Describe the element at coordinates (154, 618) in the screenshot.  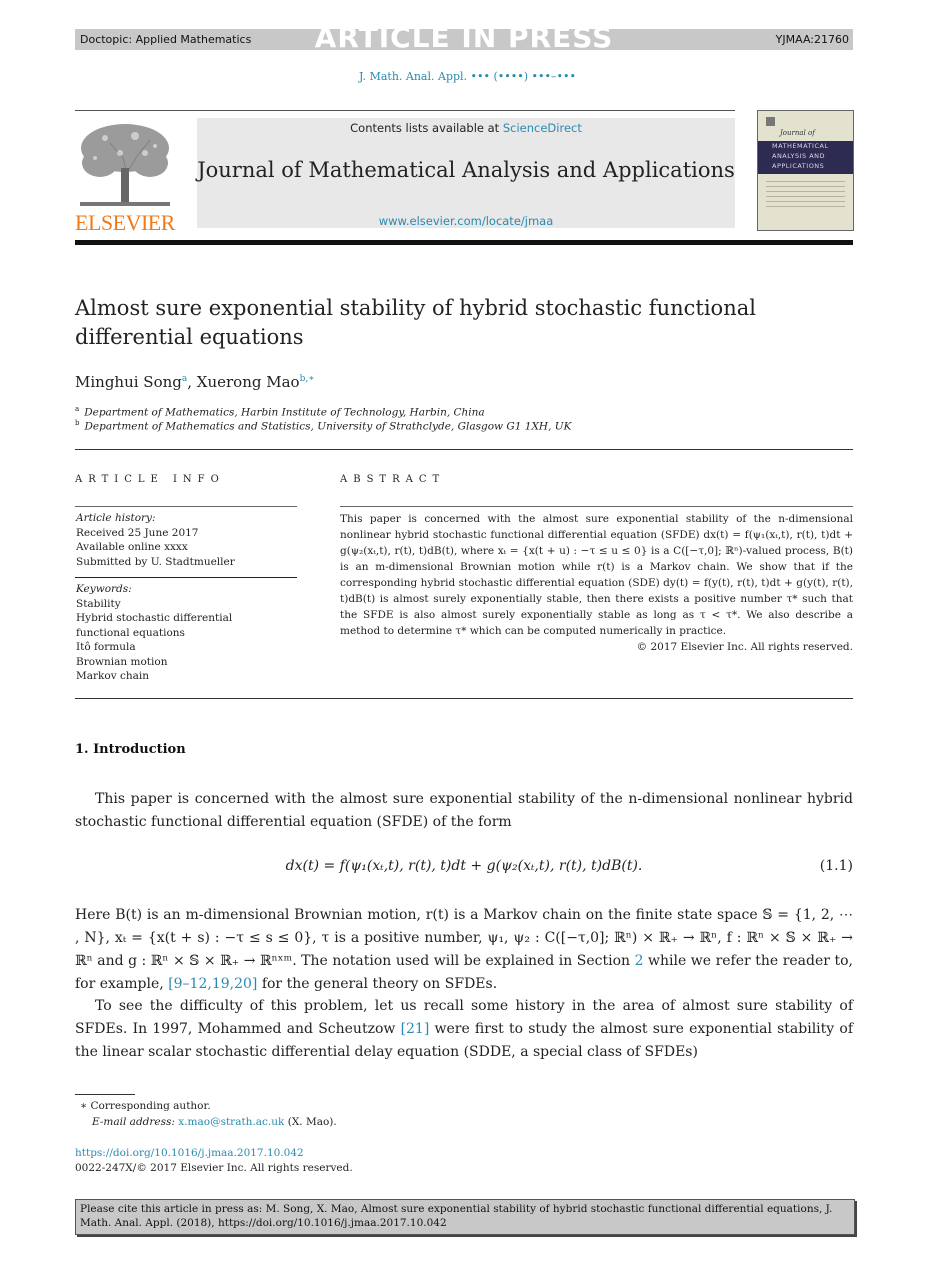
I see `keyword: Hybrid stochastic differential` at that location.